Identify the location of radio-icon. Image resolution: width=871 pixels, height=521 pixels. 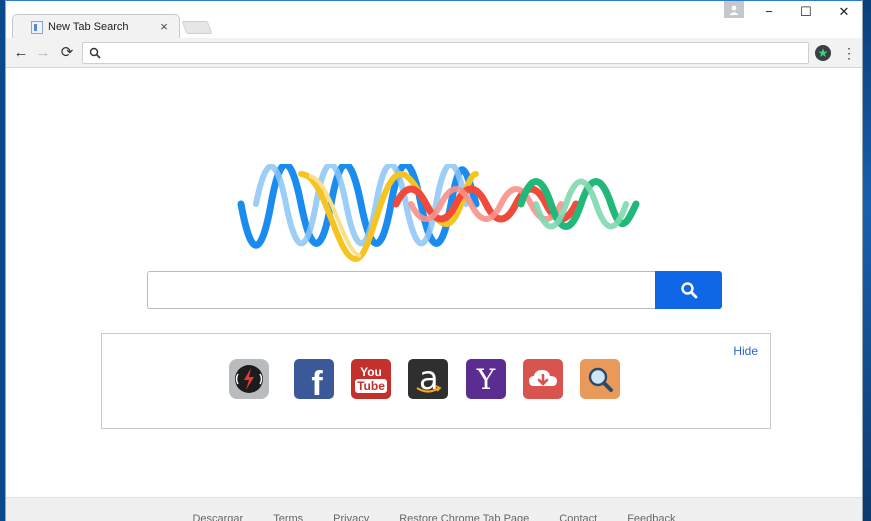
(249, 379).